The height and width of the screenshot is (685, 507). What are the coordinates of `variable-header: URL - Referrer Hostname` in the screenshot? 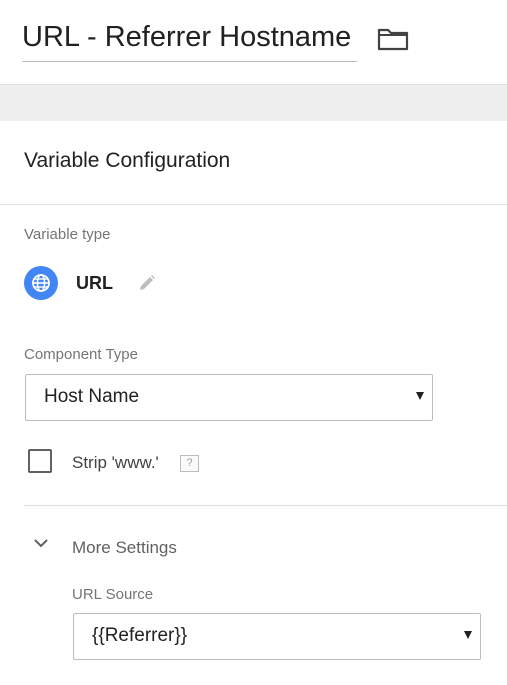 It's located at (253, 42).